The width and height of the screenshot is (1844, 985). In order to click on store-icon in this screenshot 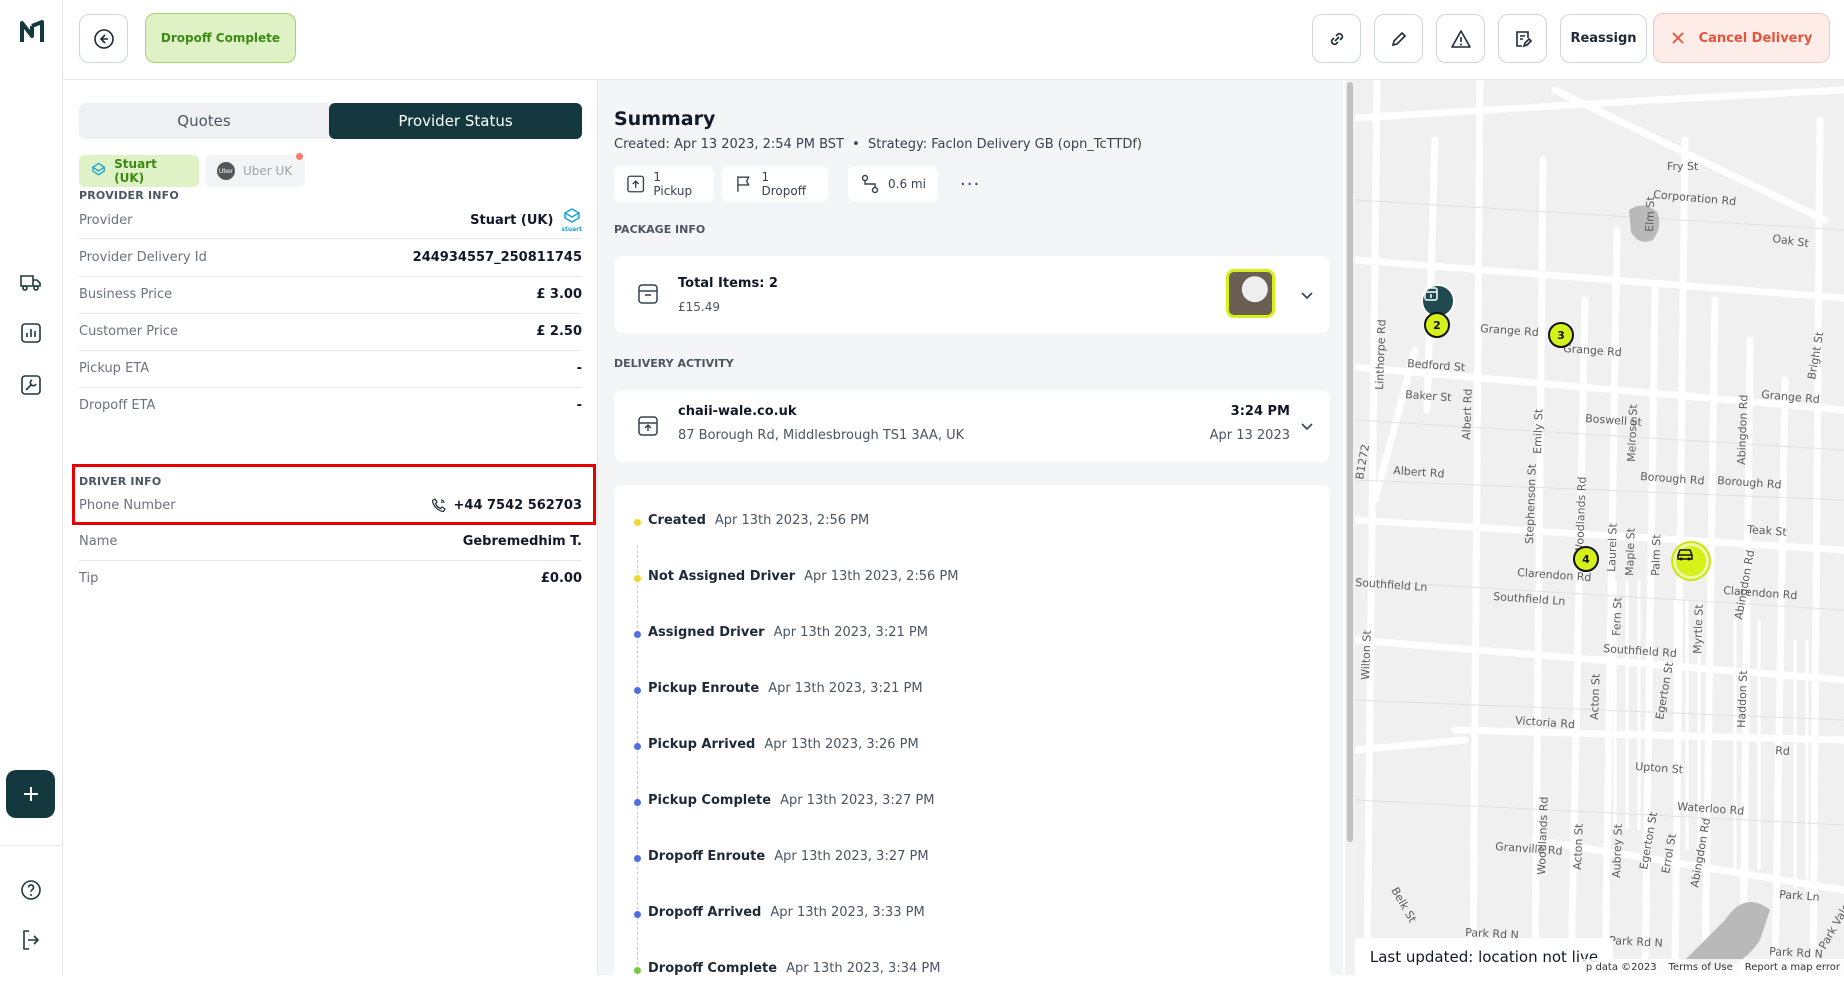, I will do `click(1431, 294)`.